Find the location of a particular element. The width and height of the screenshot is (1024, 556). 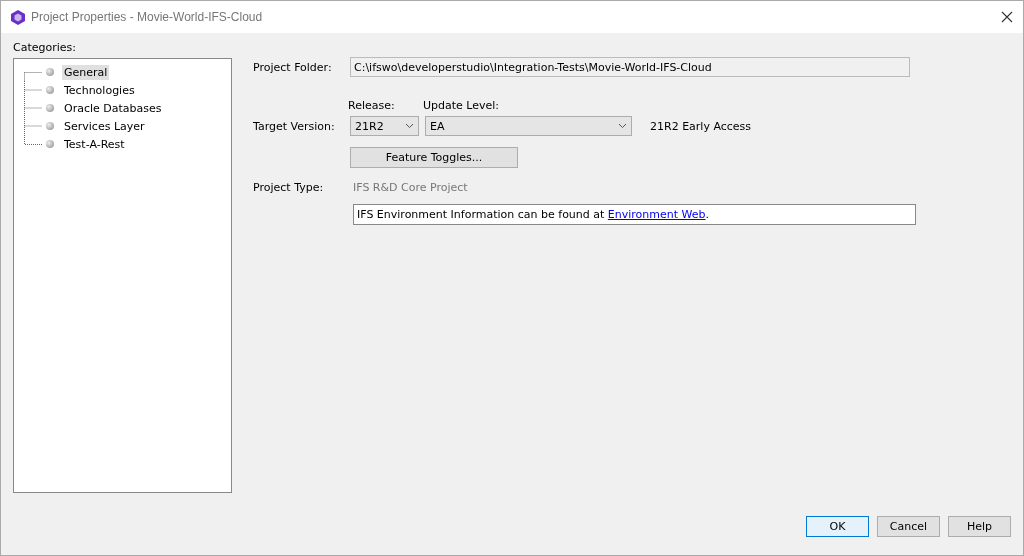

release-dropdown: 21R2 is located at coordinates (384, 126).